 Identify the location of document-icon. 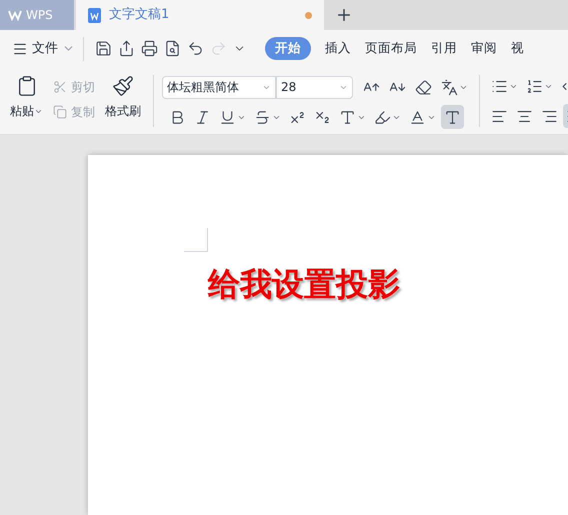
(94, 15).